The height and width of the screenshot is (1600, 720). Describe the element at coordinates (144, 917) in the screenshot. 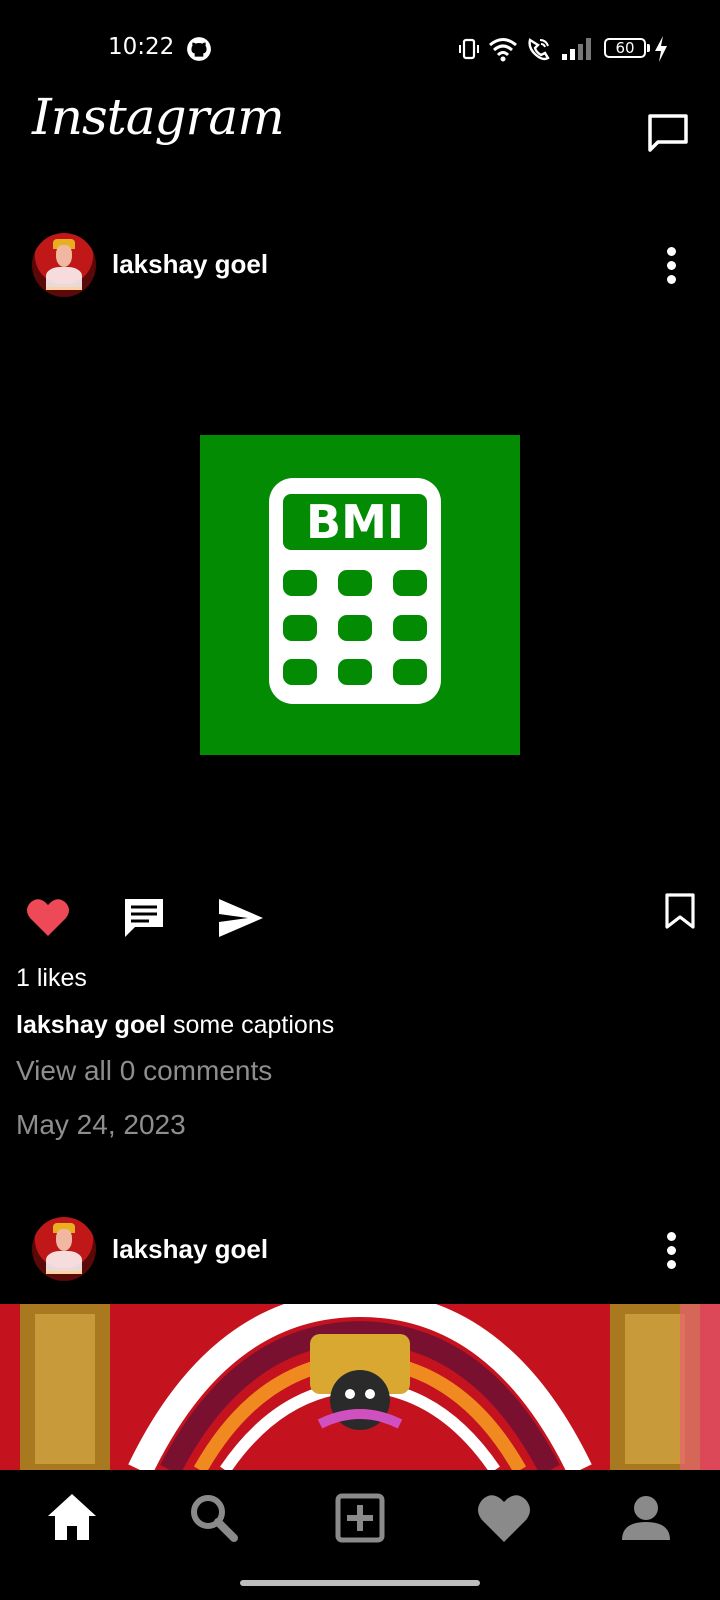

I see `comment-icon` at that location.